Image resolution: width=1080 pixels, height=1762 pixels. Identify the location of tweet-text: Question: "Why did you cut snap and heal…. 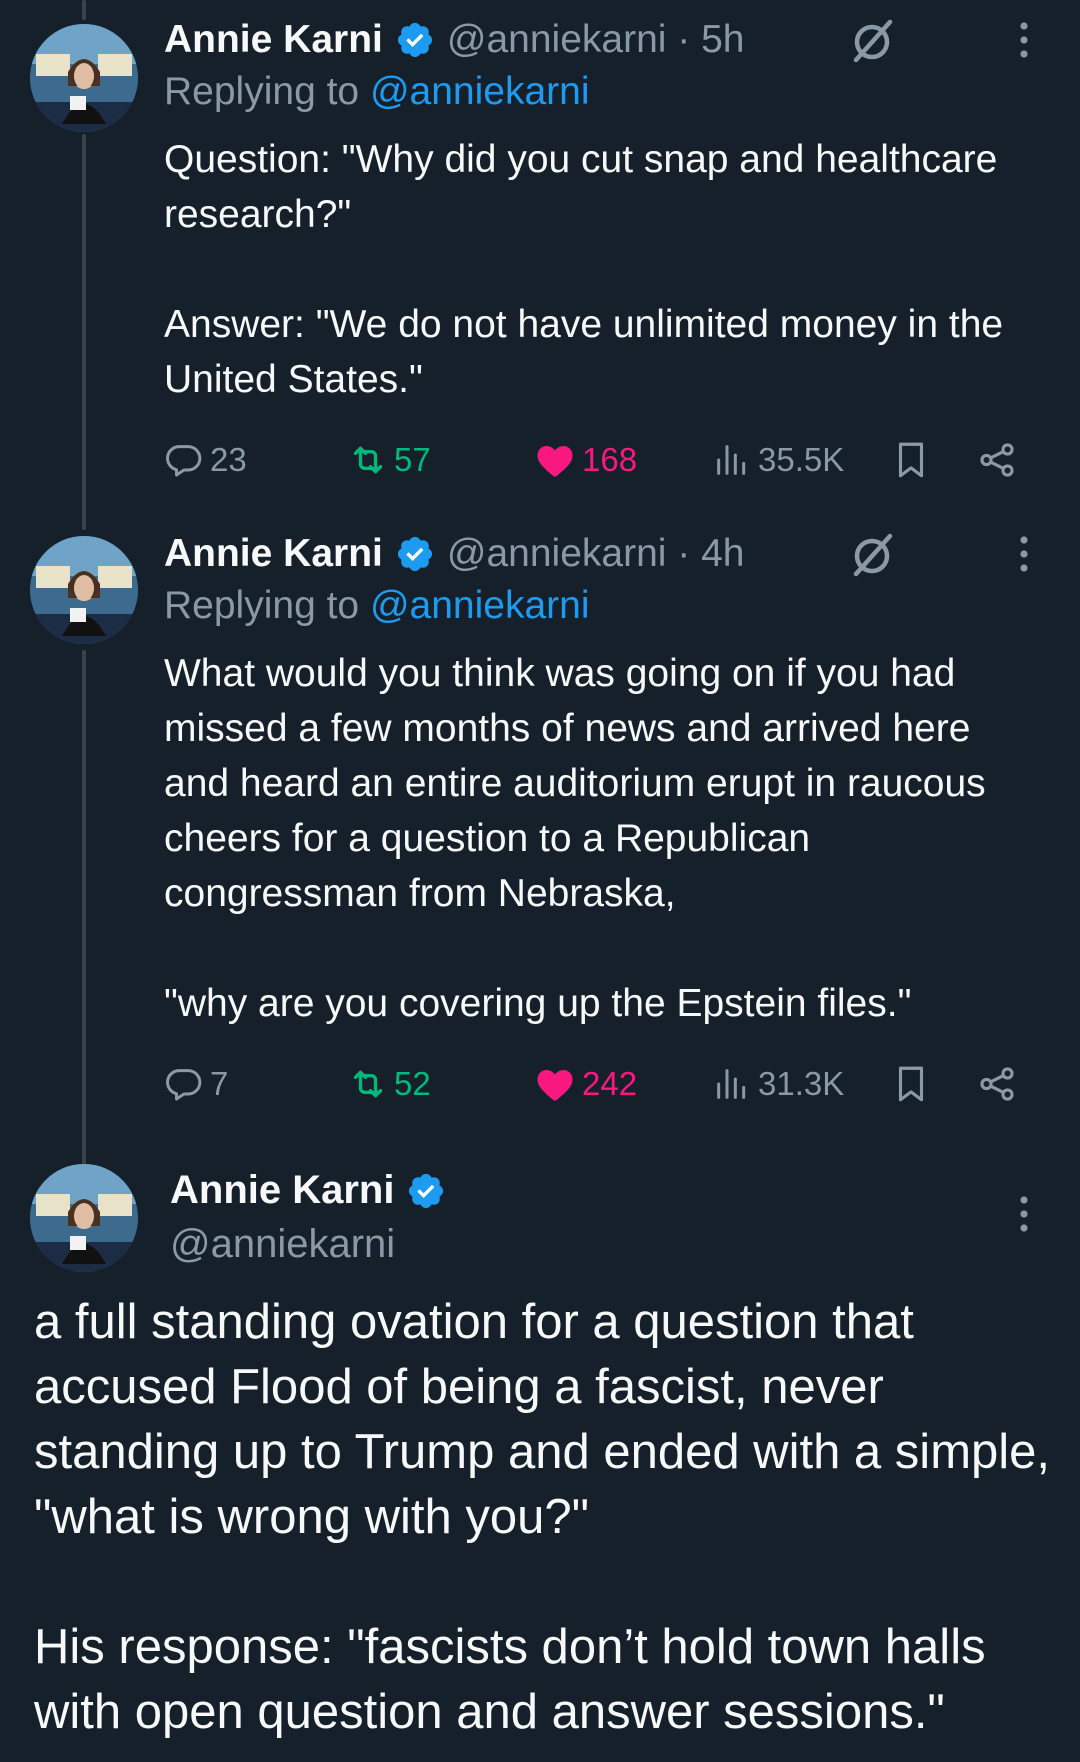
(584, 269).